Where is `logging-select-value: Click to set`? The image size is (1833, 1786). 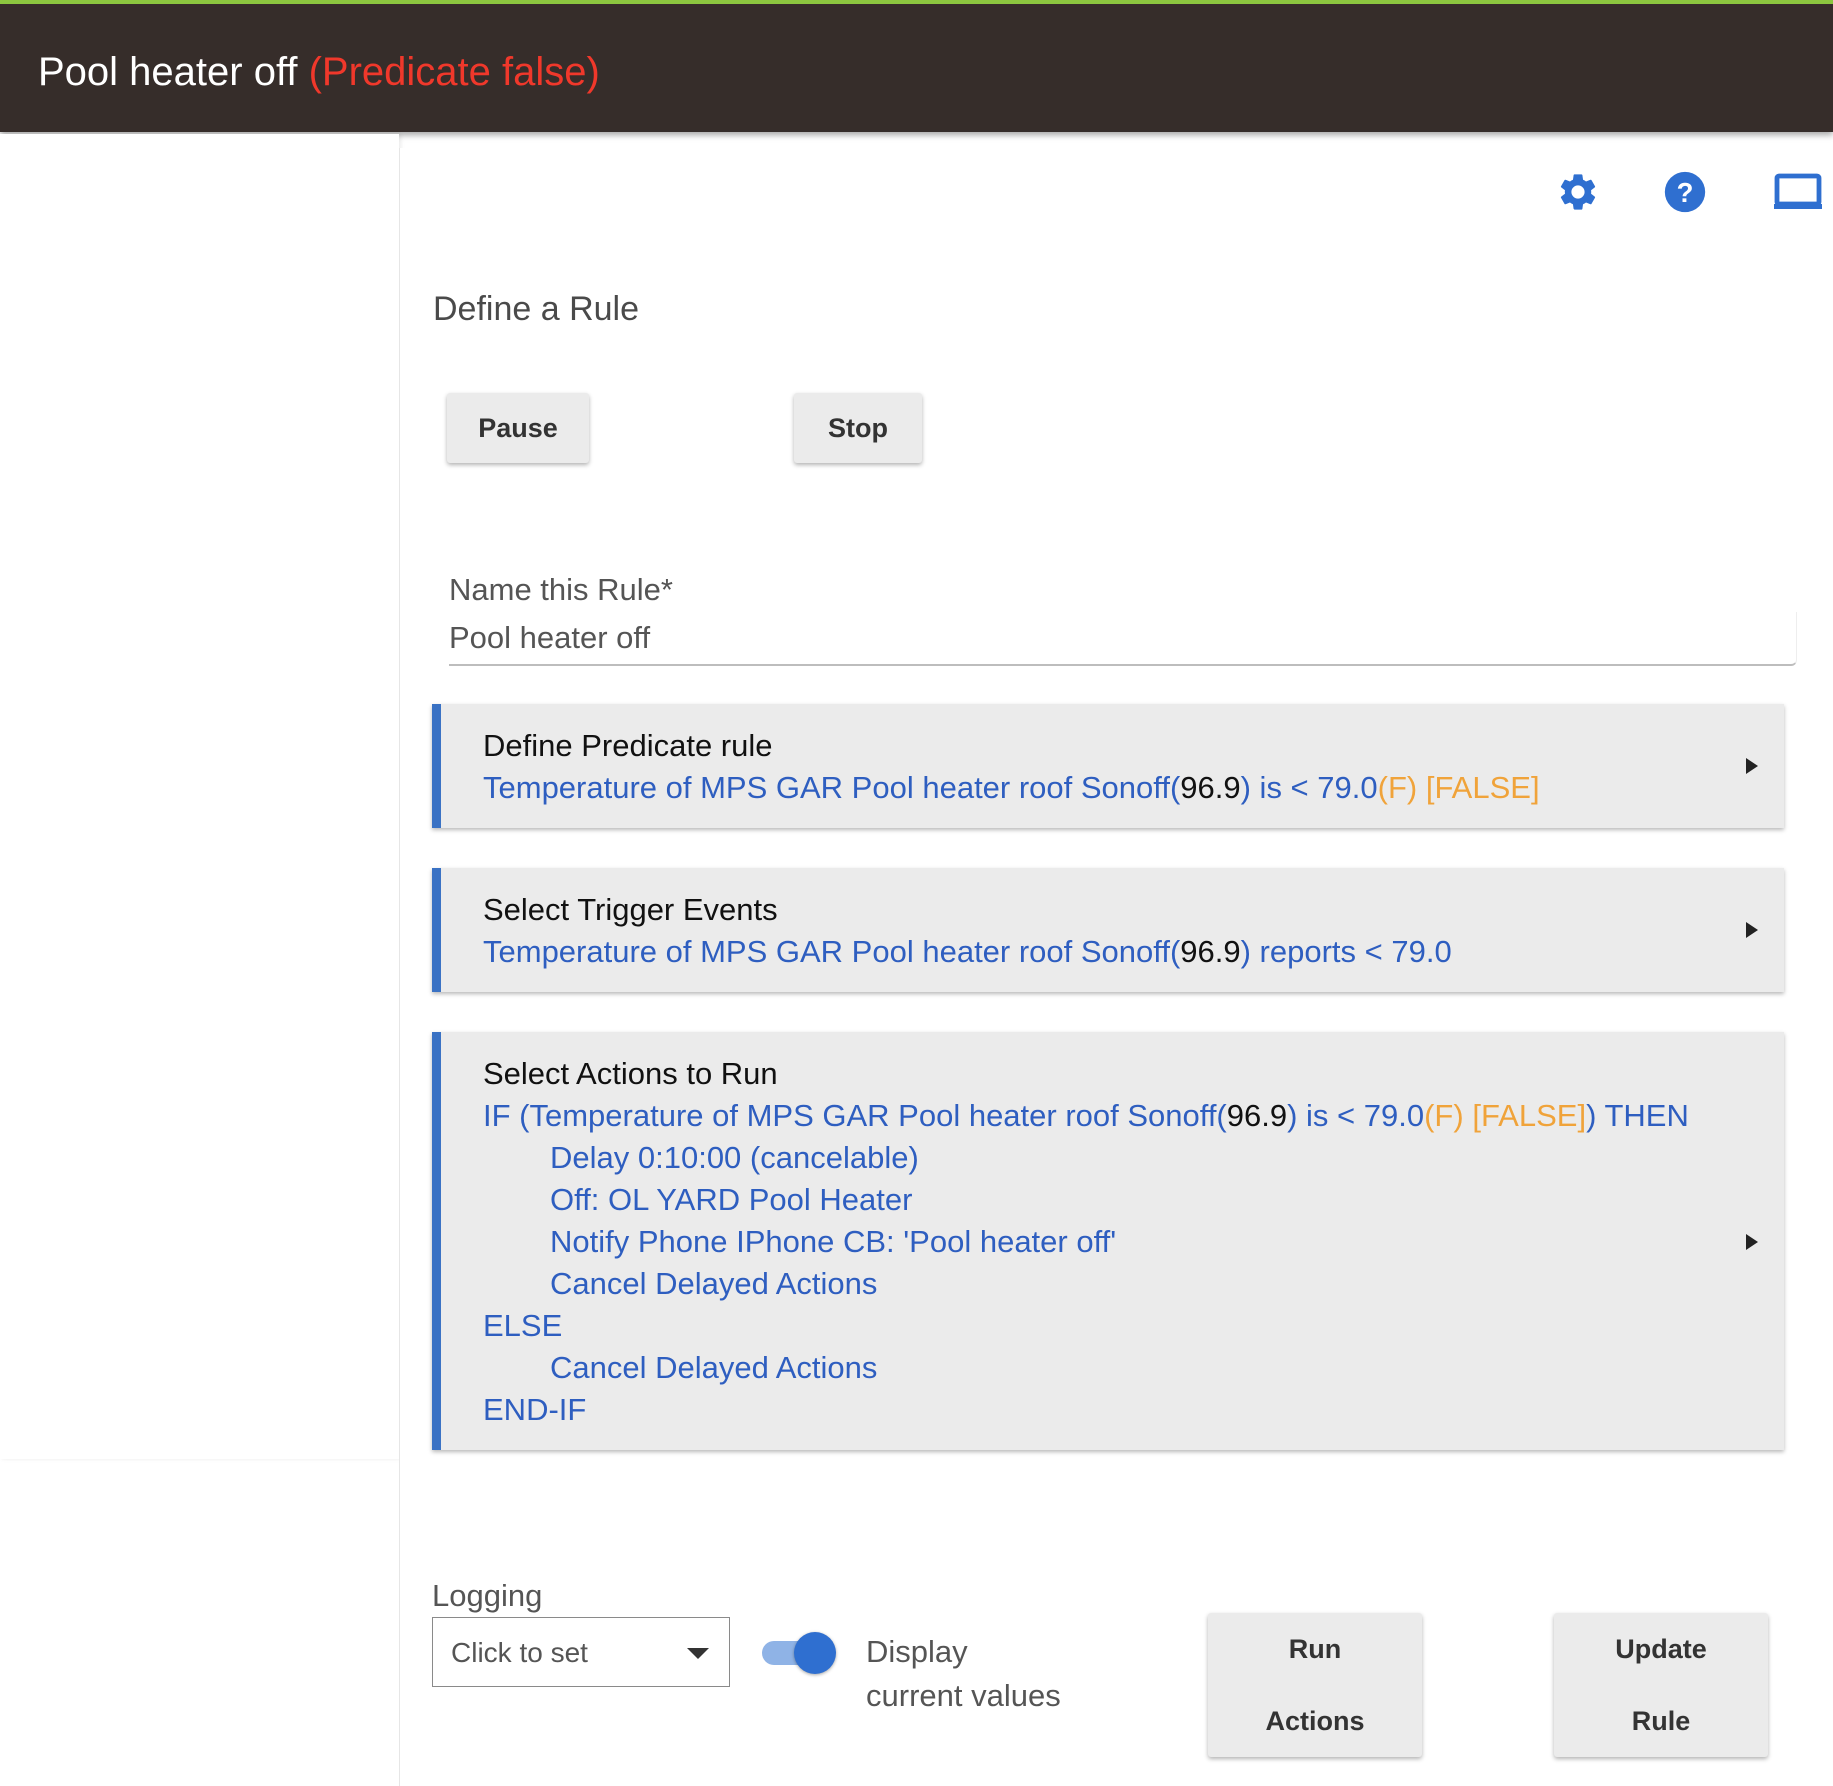
logging-select-value: Click to set is located at coordinates (519, 1652).